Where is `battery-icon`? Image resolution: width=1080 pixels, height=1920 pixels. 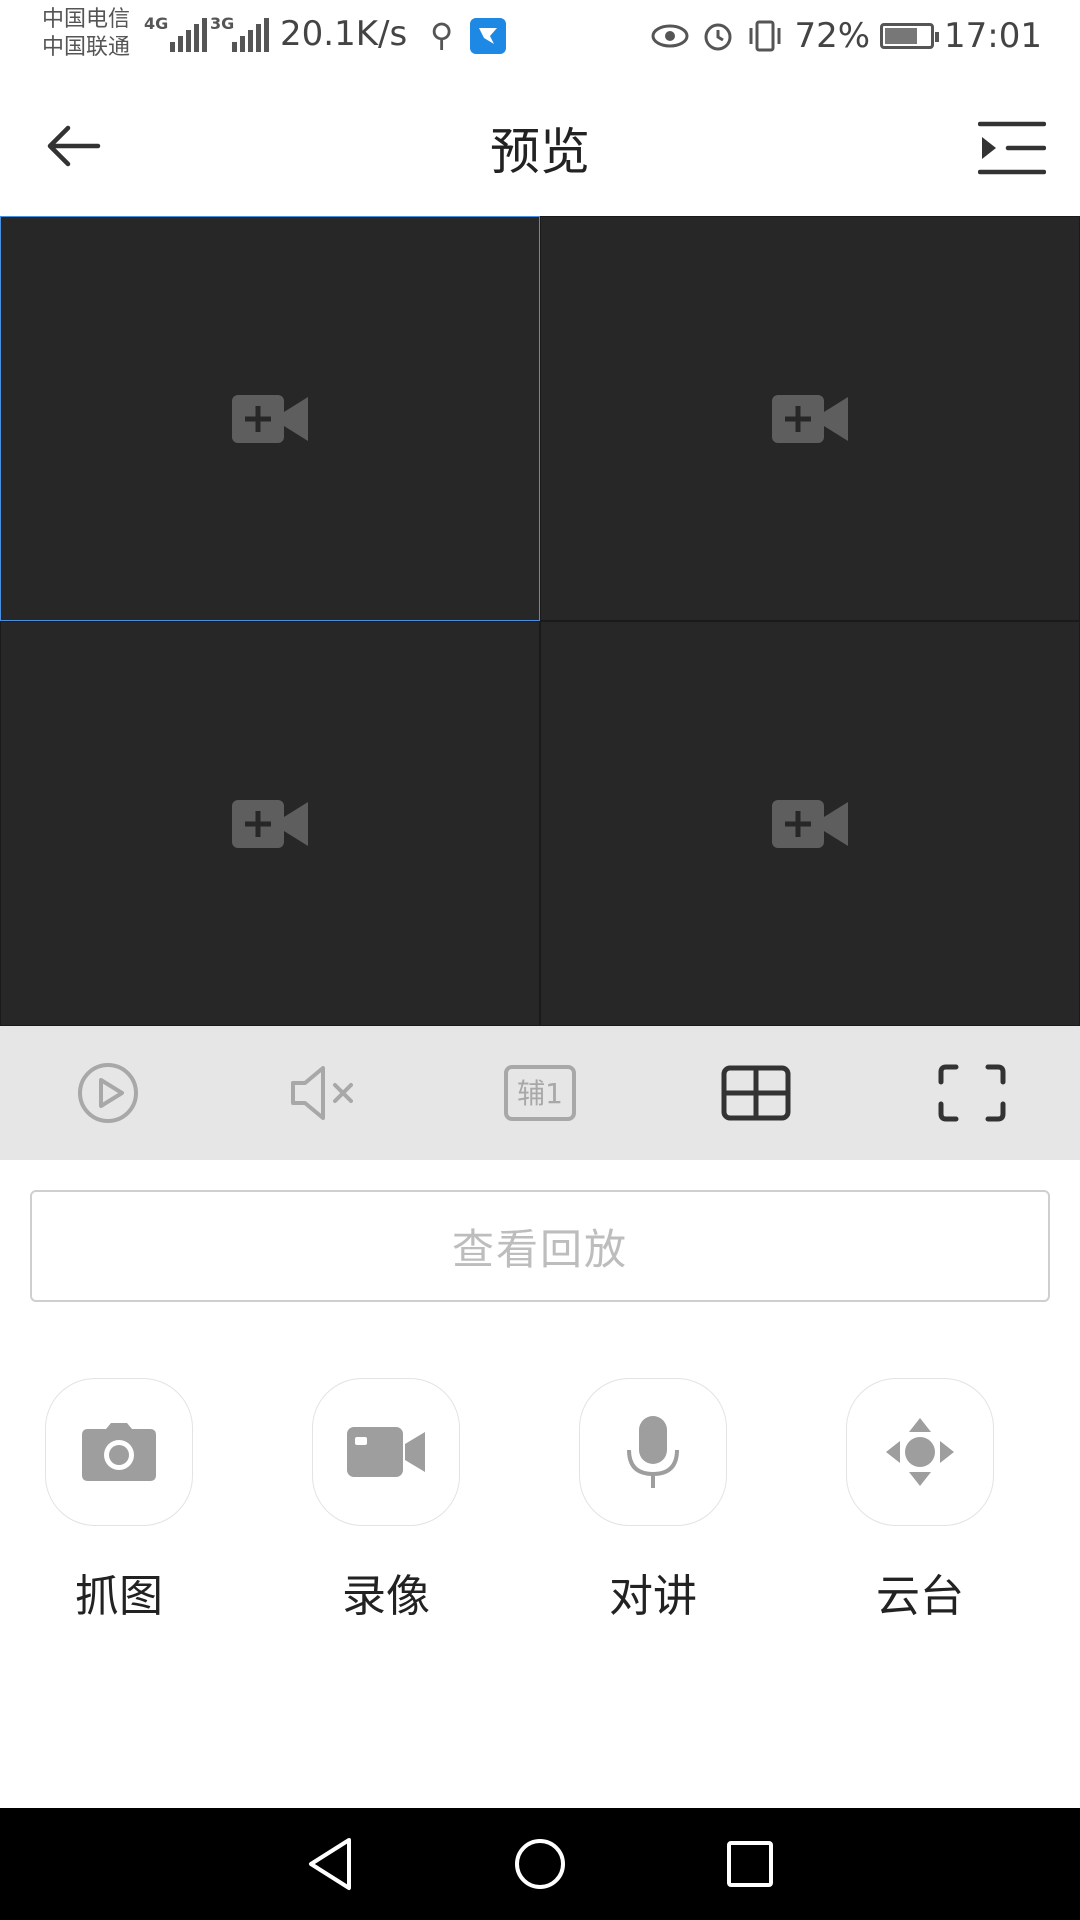 battery-icon is located at coordinates (910, 36).